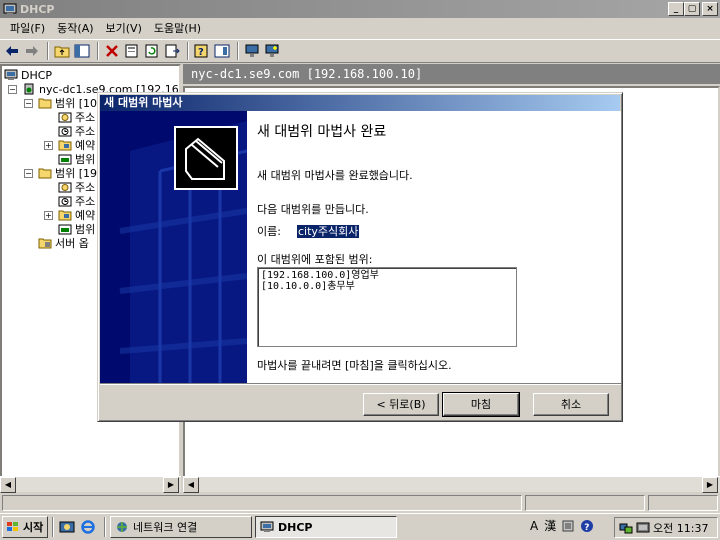  I want to click on forward-icon, so click(32, 51).